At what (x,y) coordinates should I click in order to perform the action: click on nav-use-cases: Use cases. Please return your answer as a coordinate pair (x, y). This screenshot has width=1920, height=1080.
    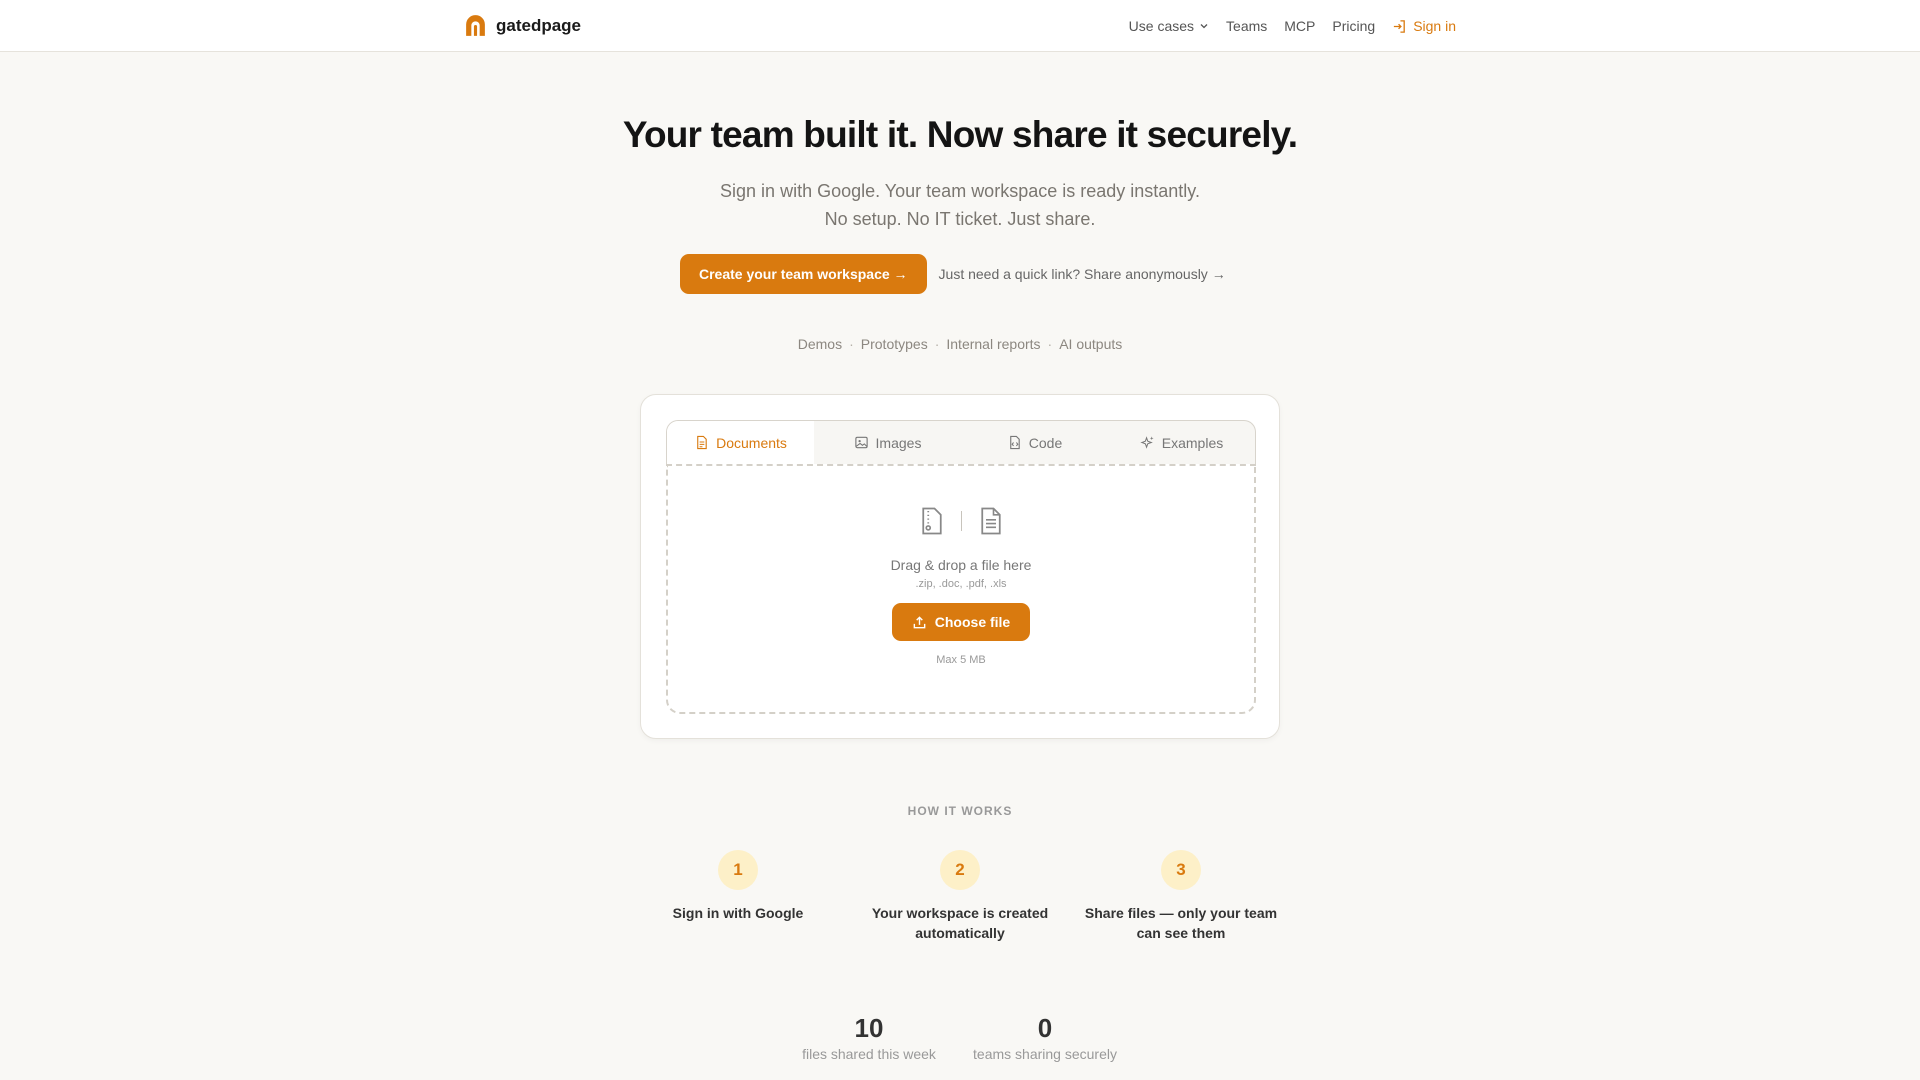
    Looking at the image, I should click on (1169, 26).